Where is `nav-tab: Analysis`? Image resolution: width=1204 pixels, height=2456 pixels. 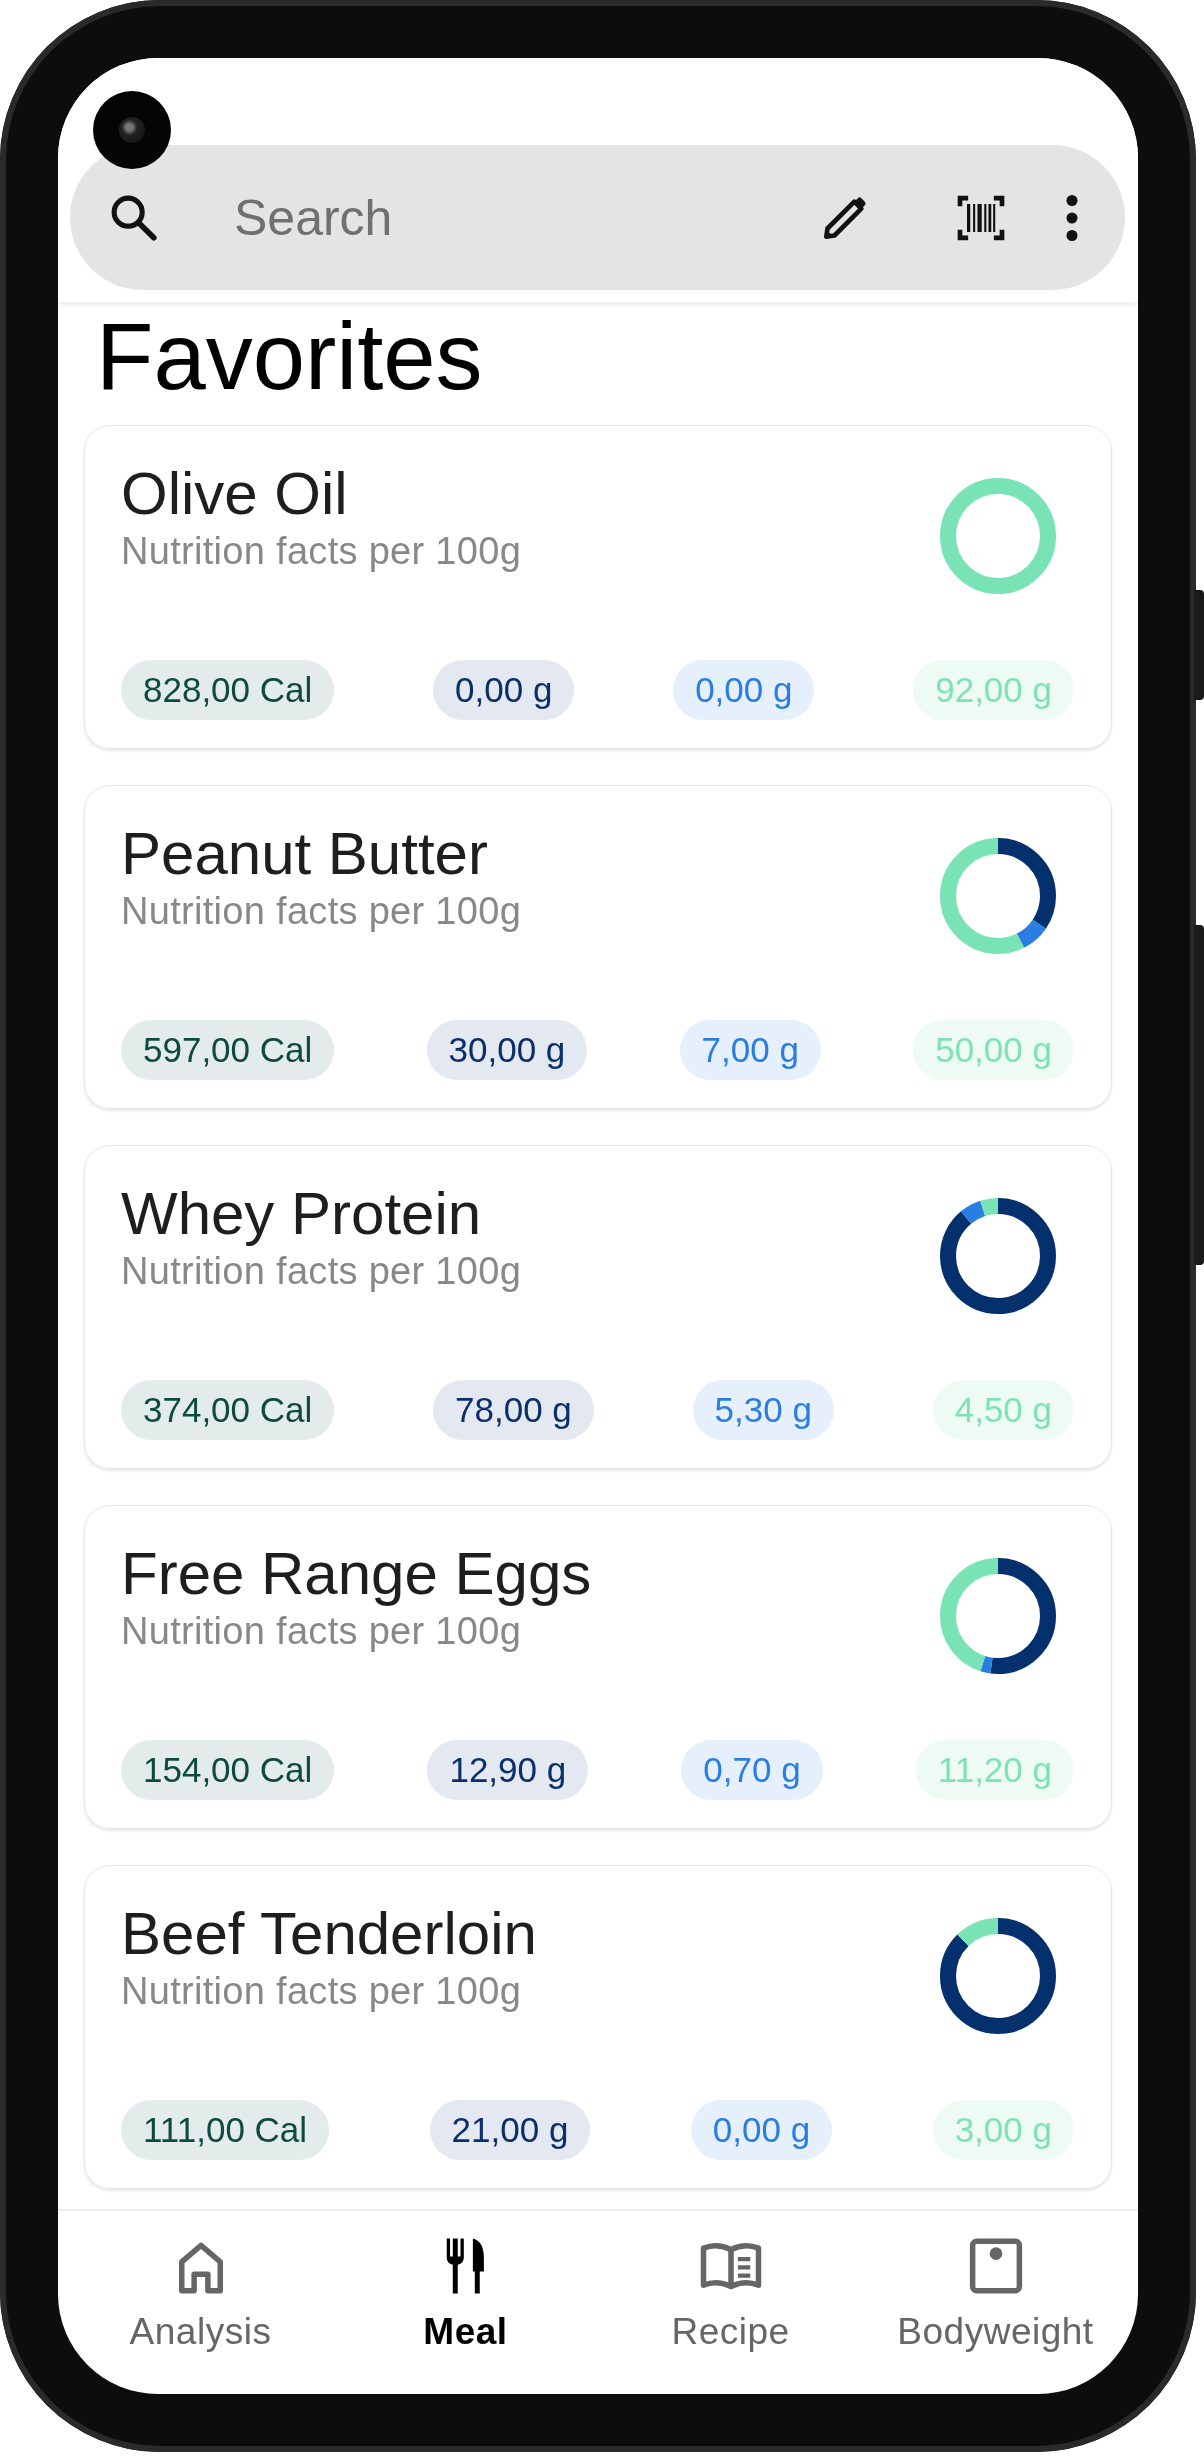 nav-tab: Analysis is located at coordinates (200, 2293).